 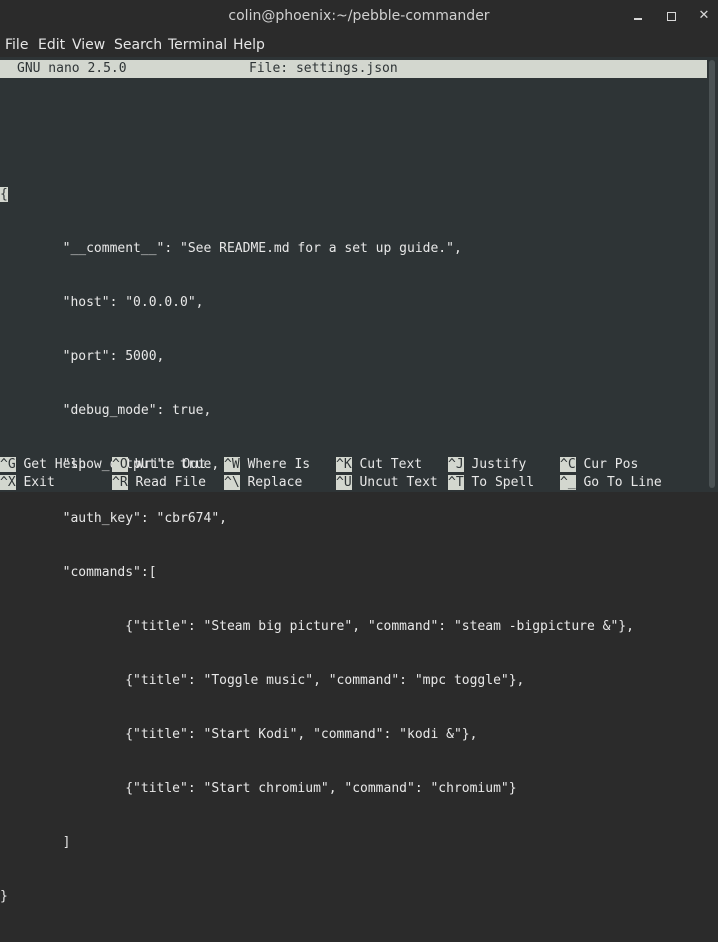 I want to click on menu-view: View, so click(x=88, y=45).